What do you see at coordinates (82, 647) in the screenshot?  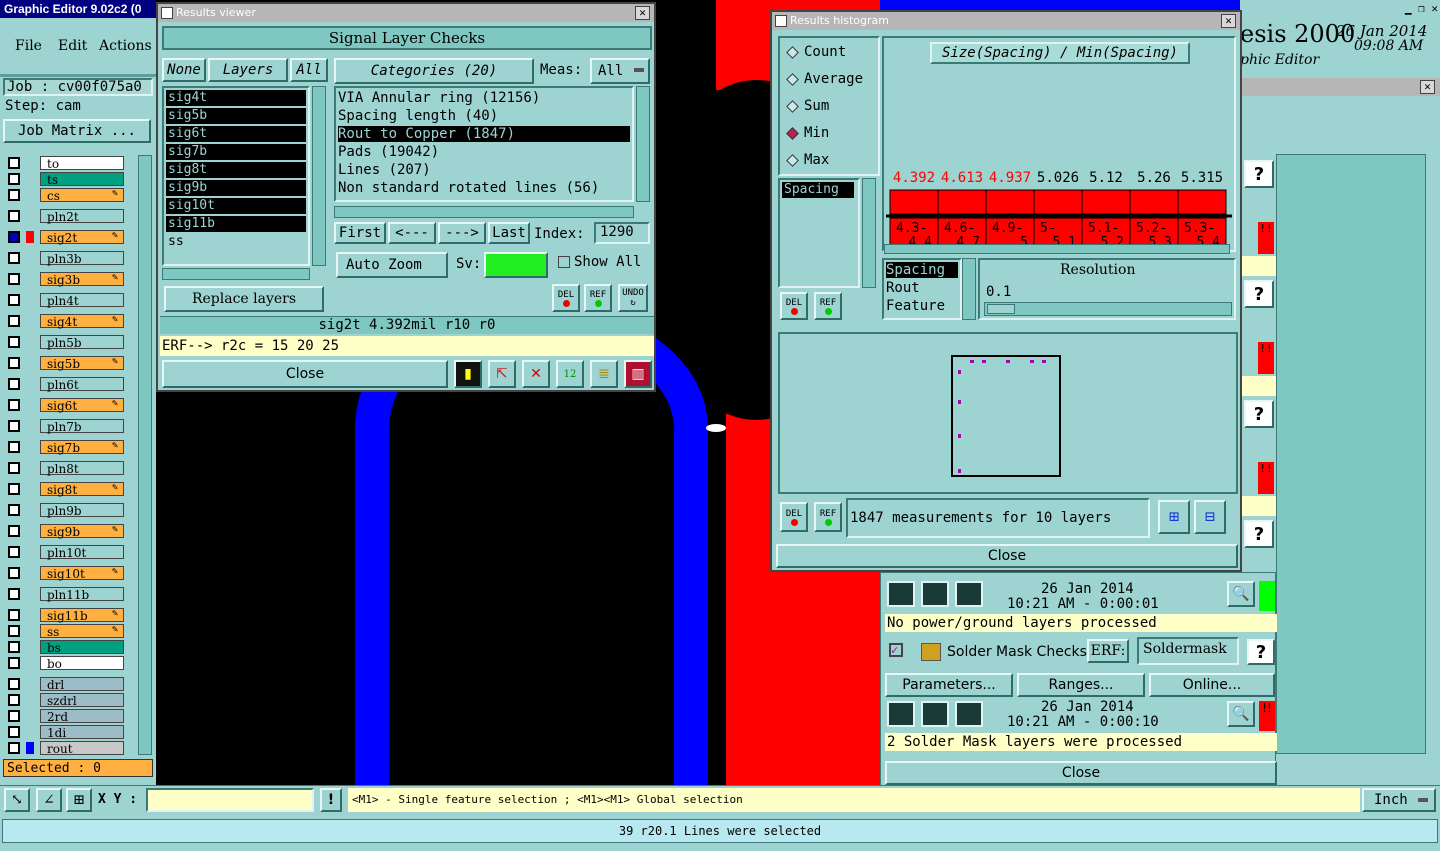 I see `layer-name: bs` at bounding box center [82, 647].